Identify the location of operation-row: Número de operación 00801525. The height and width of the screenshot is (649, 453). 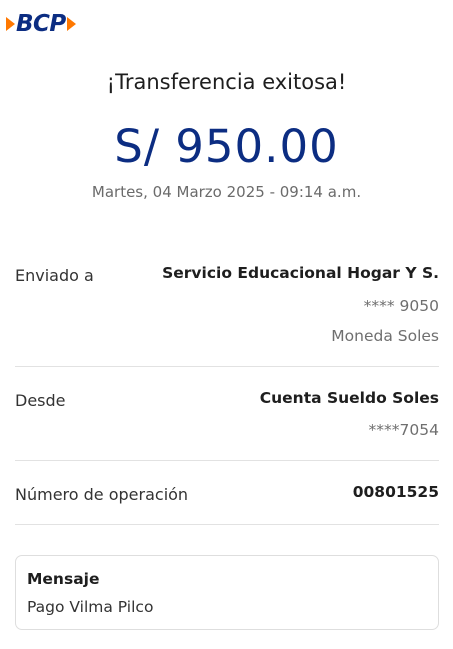
(227, 498).